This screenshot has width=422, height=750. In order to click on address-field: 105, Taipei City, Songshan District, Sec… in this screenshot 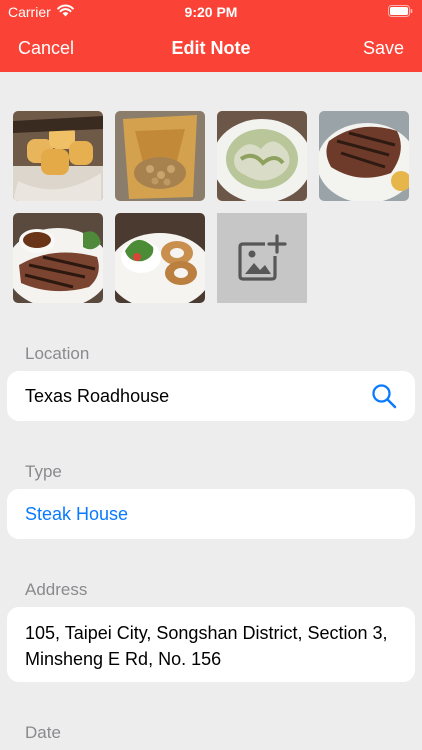, I will do `click(211, 644)`.